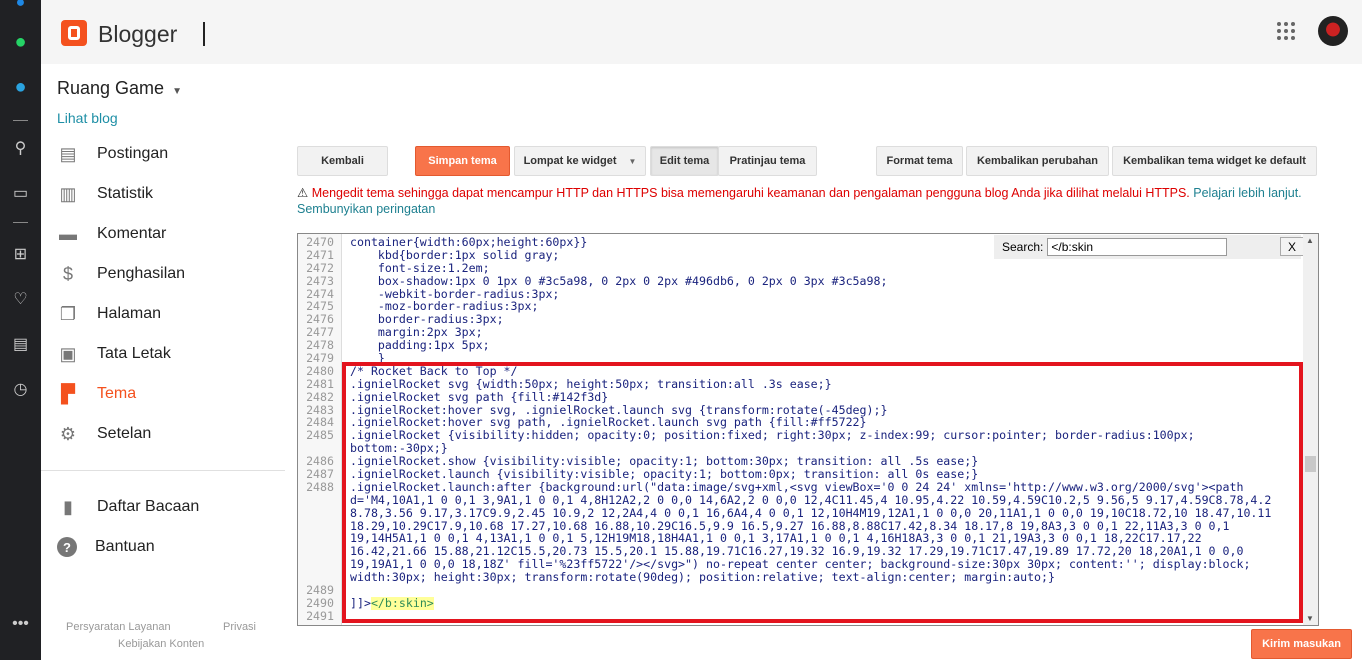  I want to click on search-icon: ⚲, so click(20, 147).